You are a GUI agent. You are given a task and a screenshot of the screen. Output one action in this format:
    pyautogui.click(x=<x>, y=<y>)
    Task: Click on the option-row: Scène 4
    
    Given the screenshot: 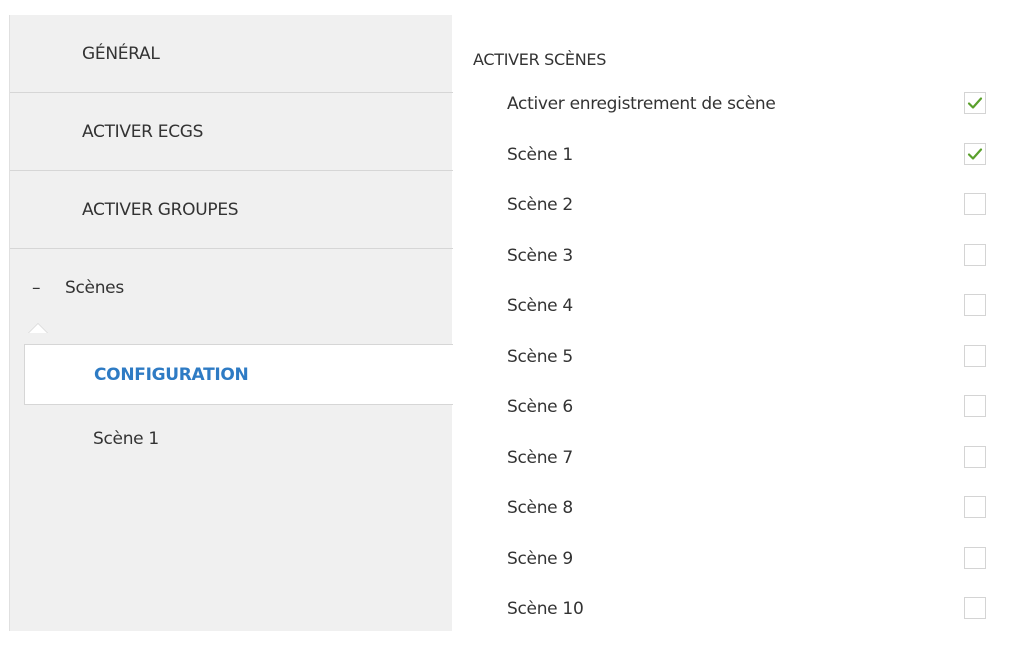 What is the action you would take?
    pyautogui.click(x=731, y=317)
    